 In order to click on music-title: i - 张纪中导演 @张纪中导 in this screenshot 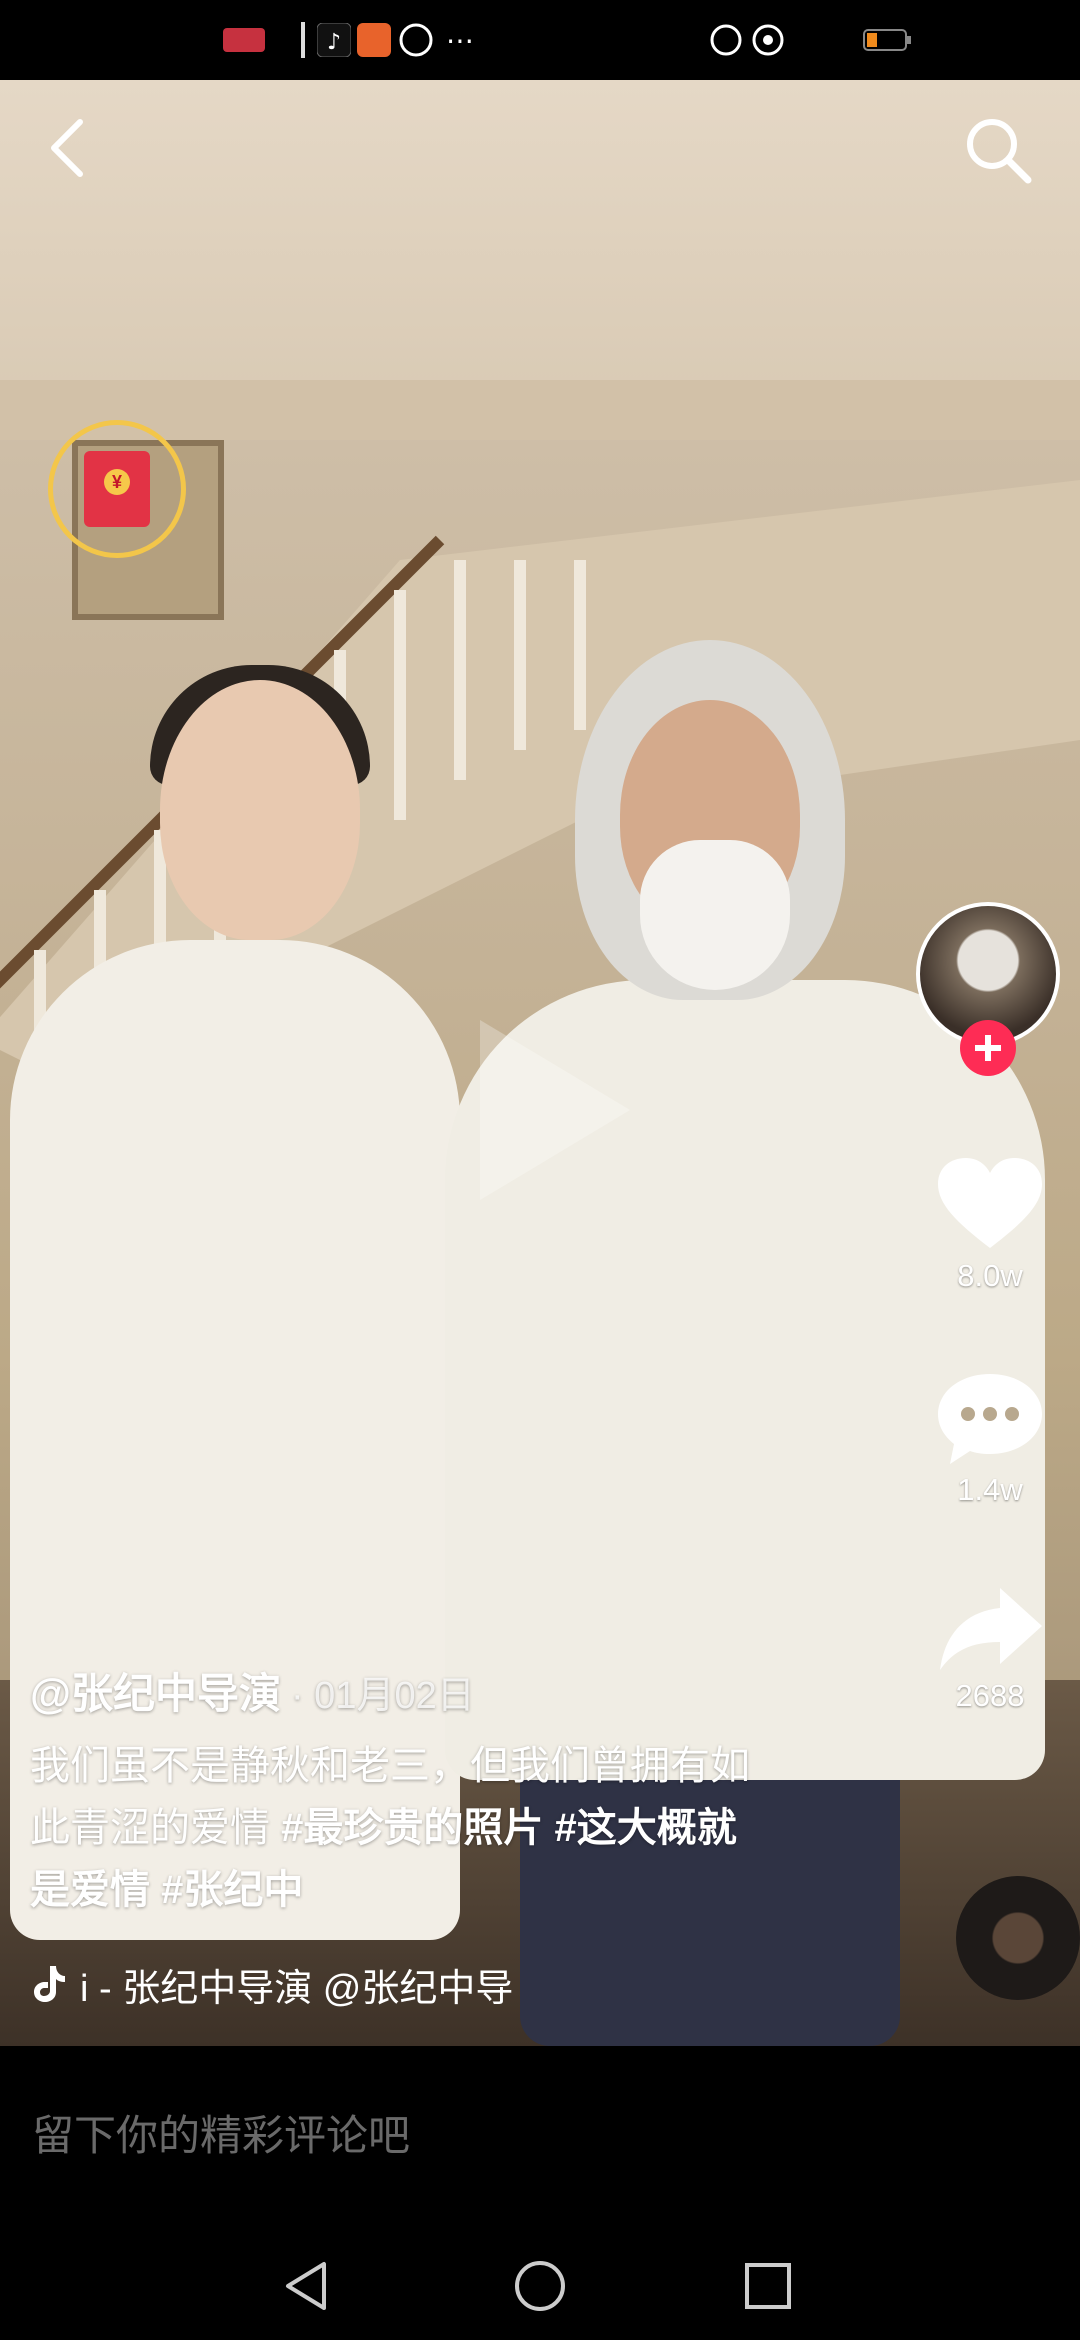, I will do `click(297, 1988)`.